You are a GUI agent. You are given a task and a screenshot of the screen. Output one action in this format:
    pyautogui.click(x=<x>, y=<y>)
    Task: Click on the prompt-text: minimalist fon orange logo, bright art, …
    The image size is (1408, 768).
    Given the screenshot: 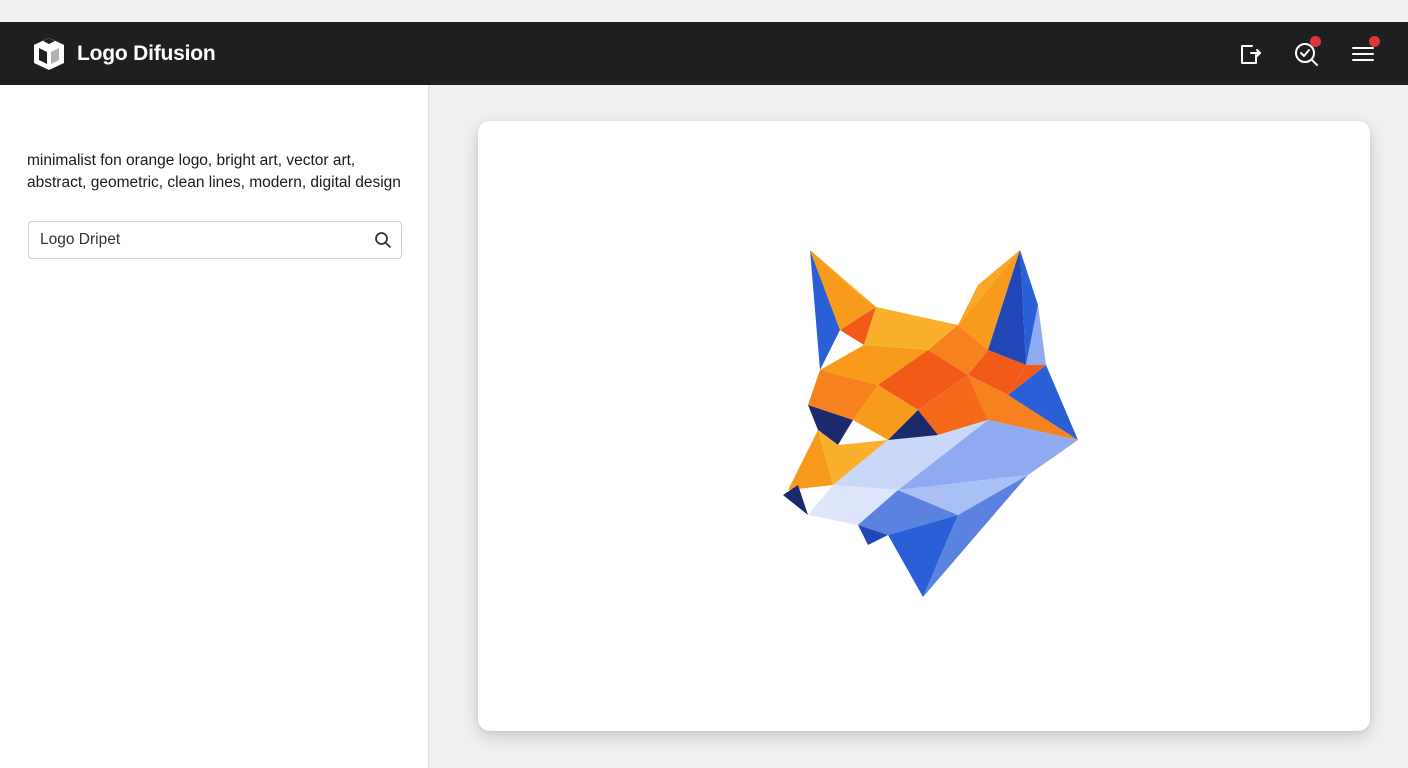 What is the action you would take?
    pyautogui.click(x=214, y=171)
    